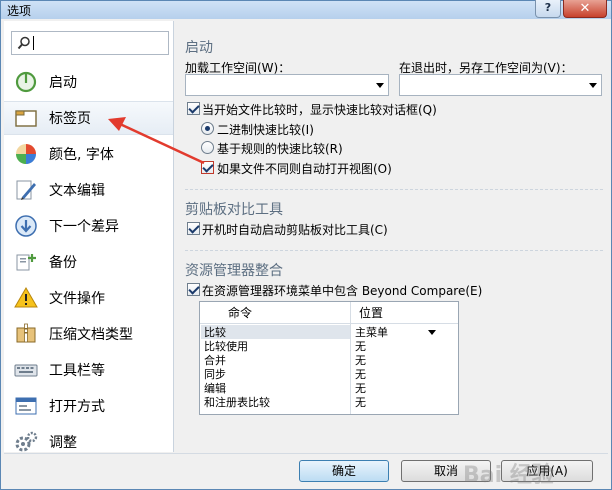  I want to click on warning-icon, so click(26, 297).